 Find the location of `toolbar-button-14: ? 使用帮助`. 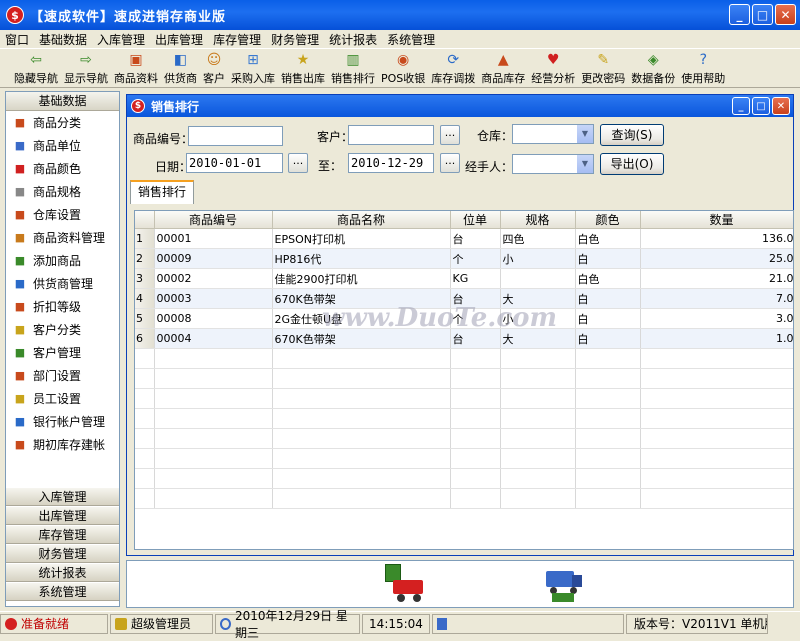

toolbar-button-14: ? 使用帮助 is located at coordinates (703, 68).